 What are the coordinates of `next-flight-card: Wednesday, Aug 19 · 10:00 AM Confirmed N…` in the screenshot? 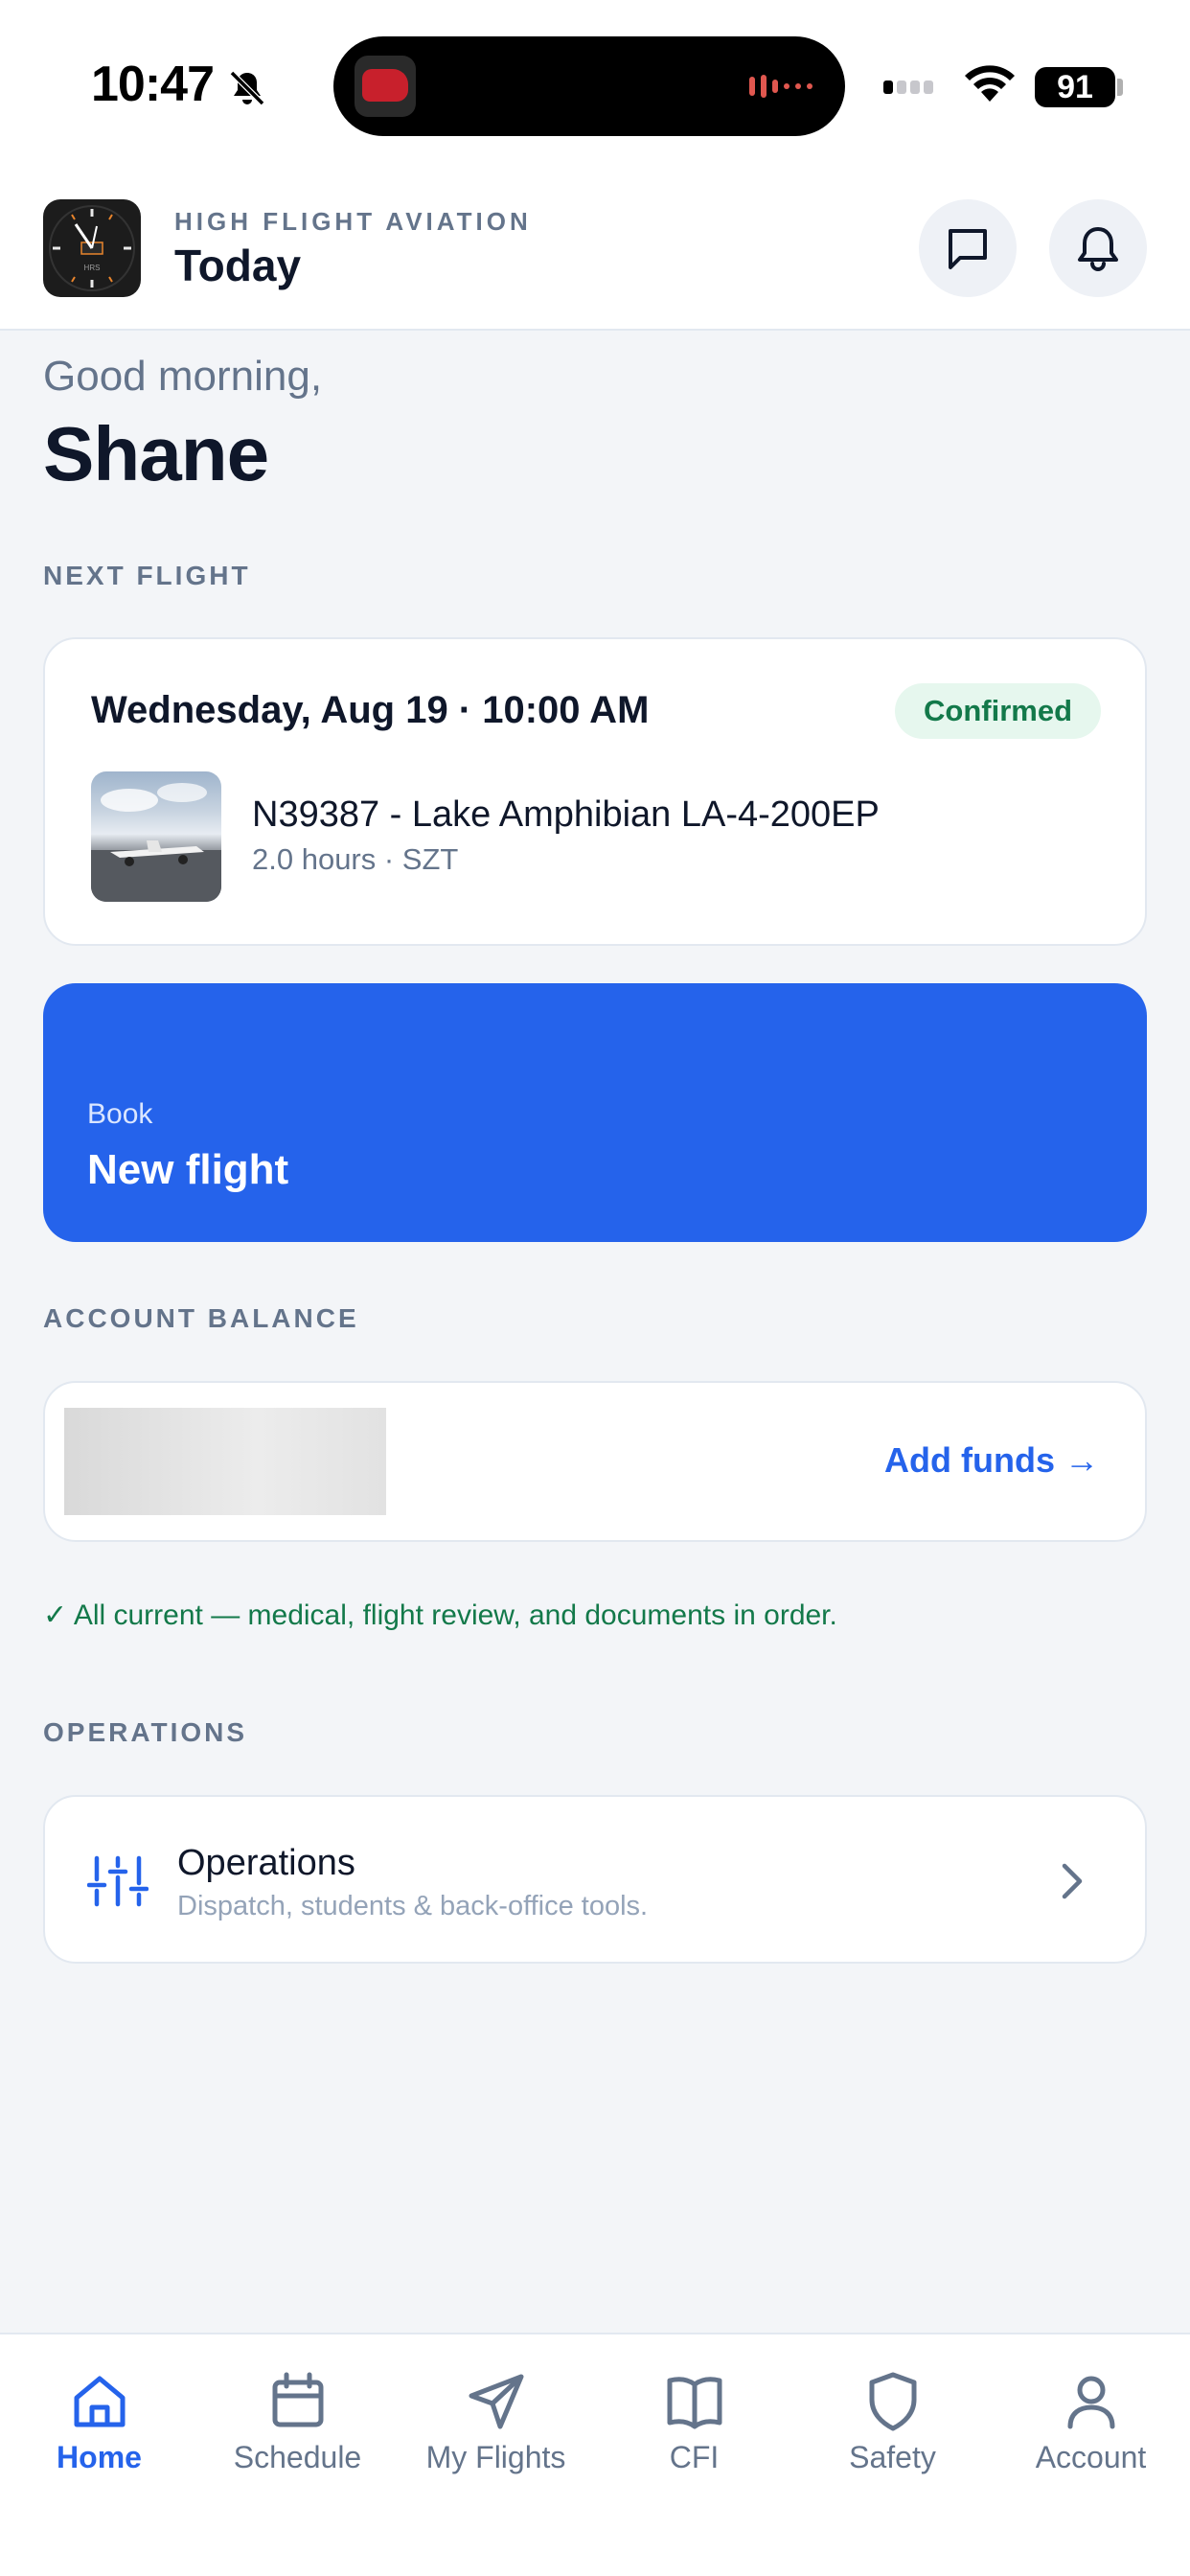 It's located at (595, 791).